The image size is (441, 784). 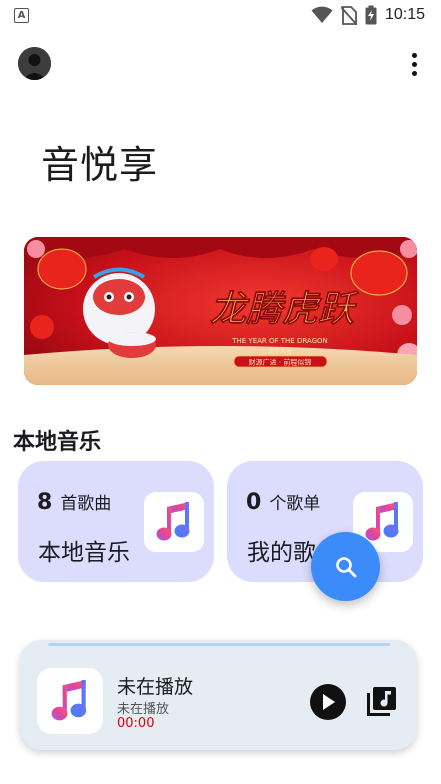 I want to click on status-time: 10:15, so click(x=404, y=14).